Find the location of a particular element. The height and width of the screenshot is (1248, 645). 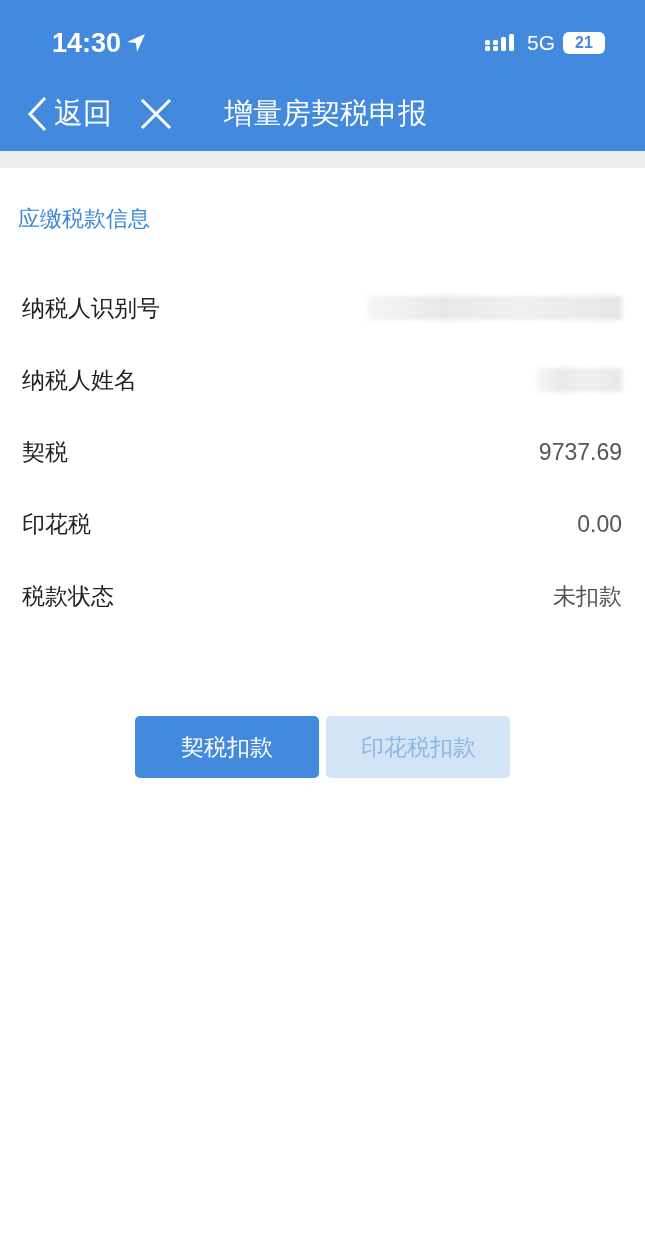

location-arrow-icon is located at coordinates (136, 43).